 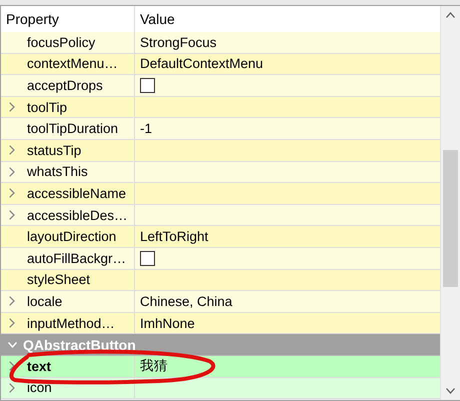 I want to click on property-row: contextMenu… DefaultContextMenu, so click(x=220, y=65).